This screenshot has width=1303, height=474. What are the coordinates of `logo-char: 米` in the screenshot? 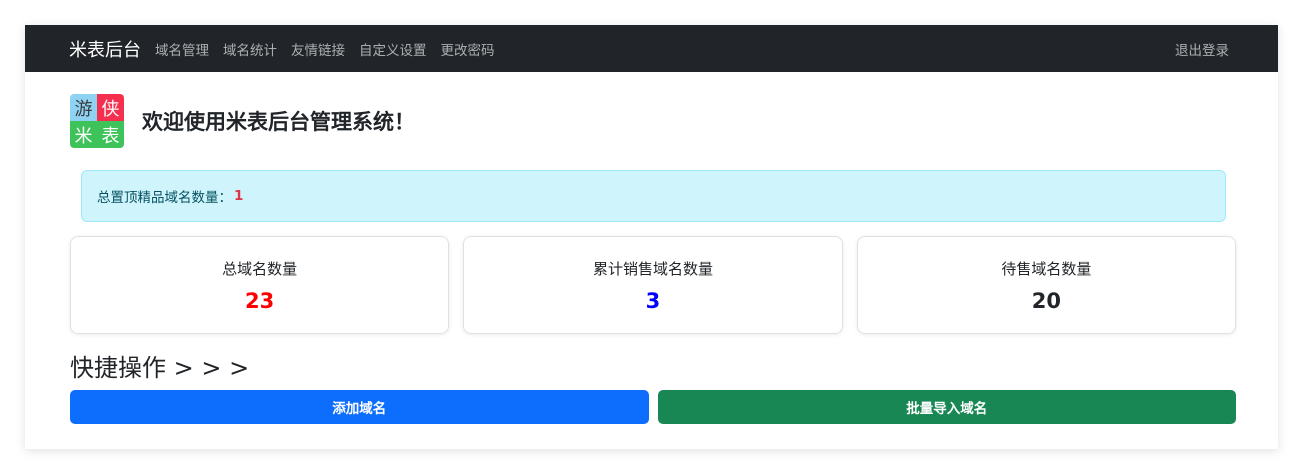 It's located at (83, 134).